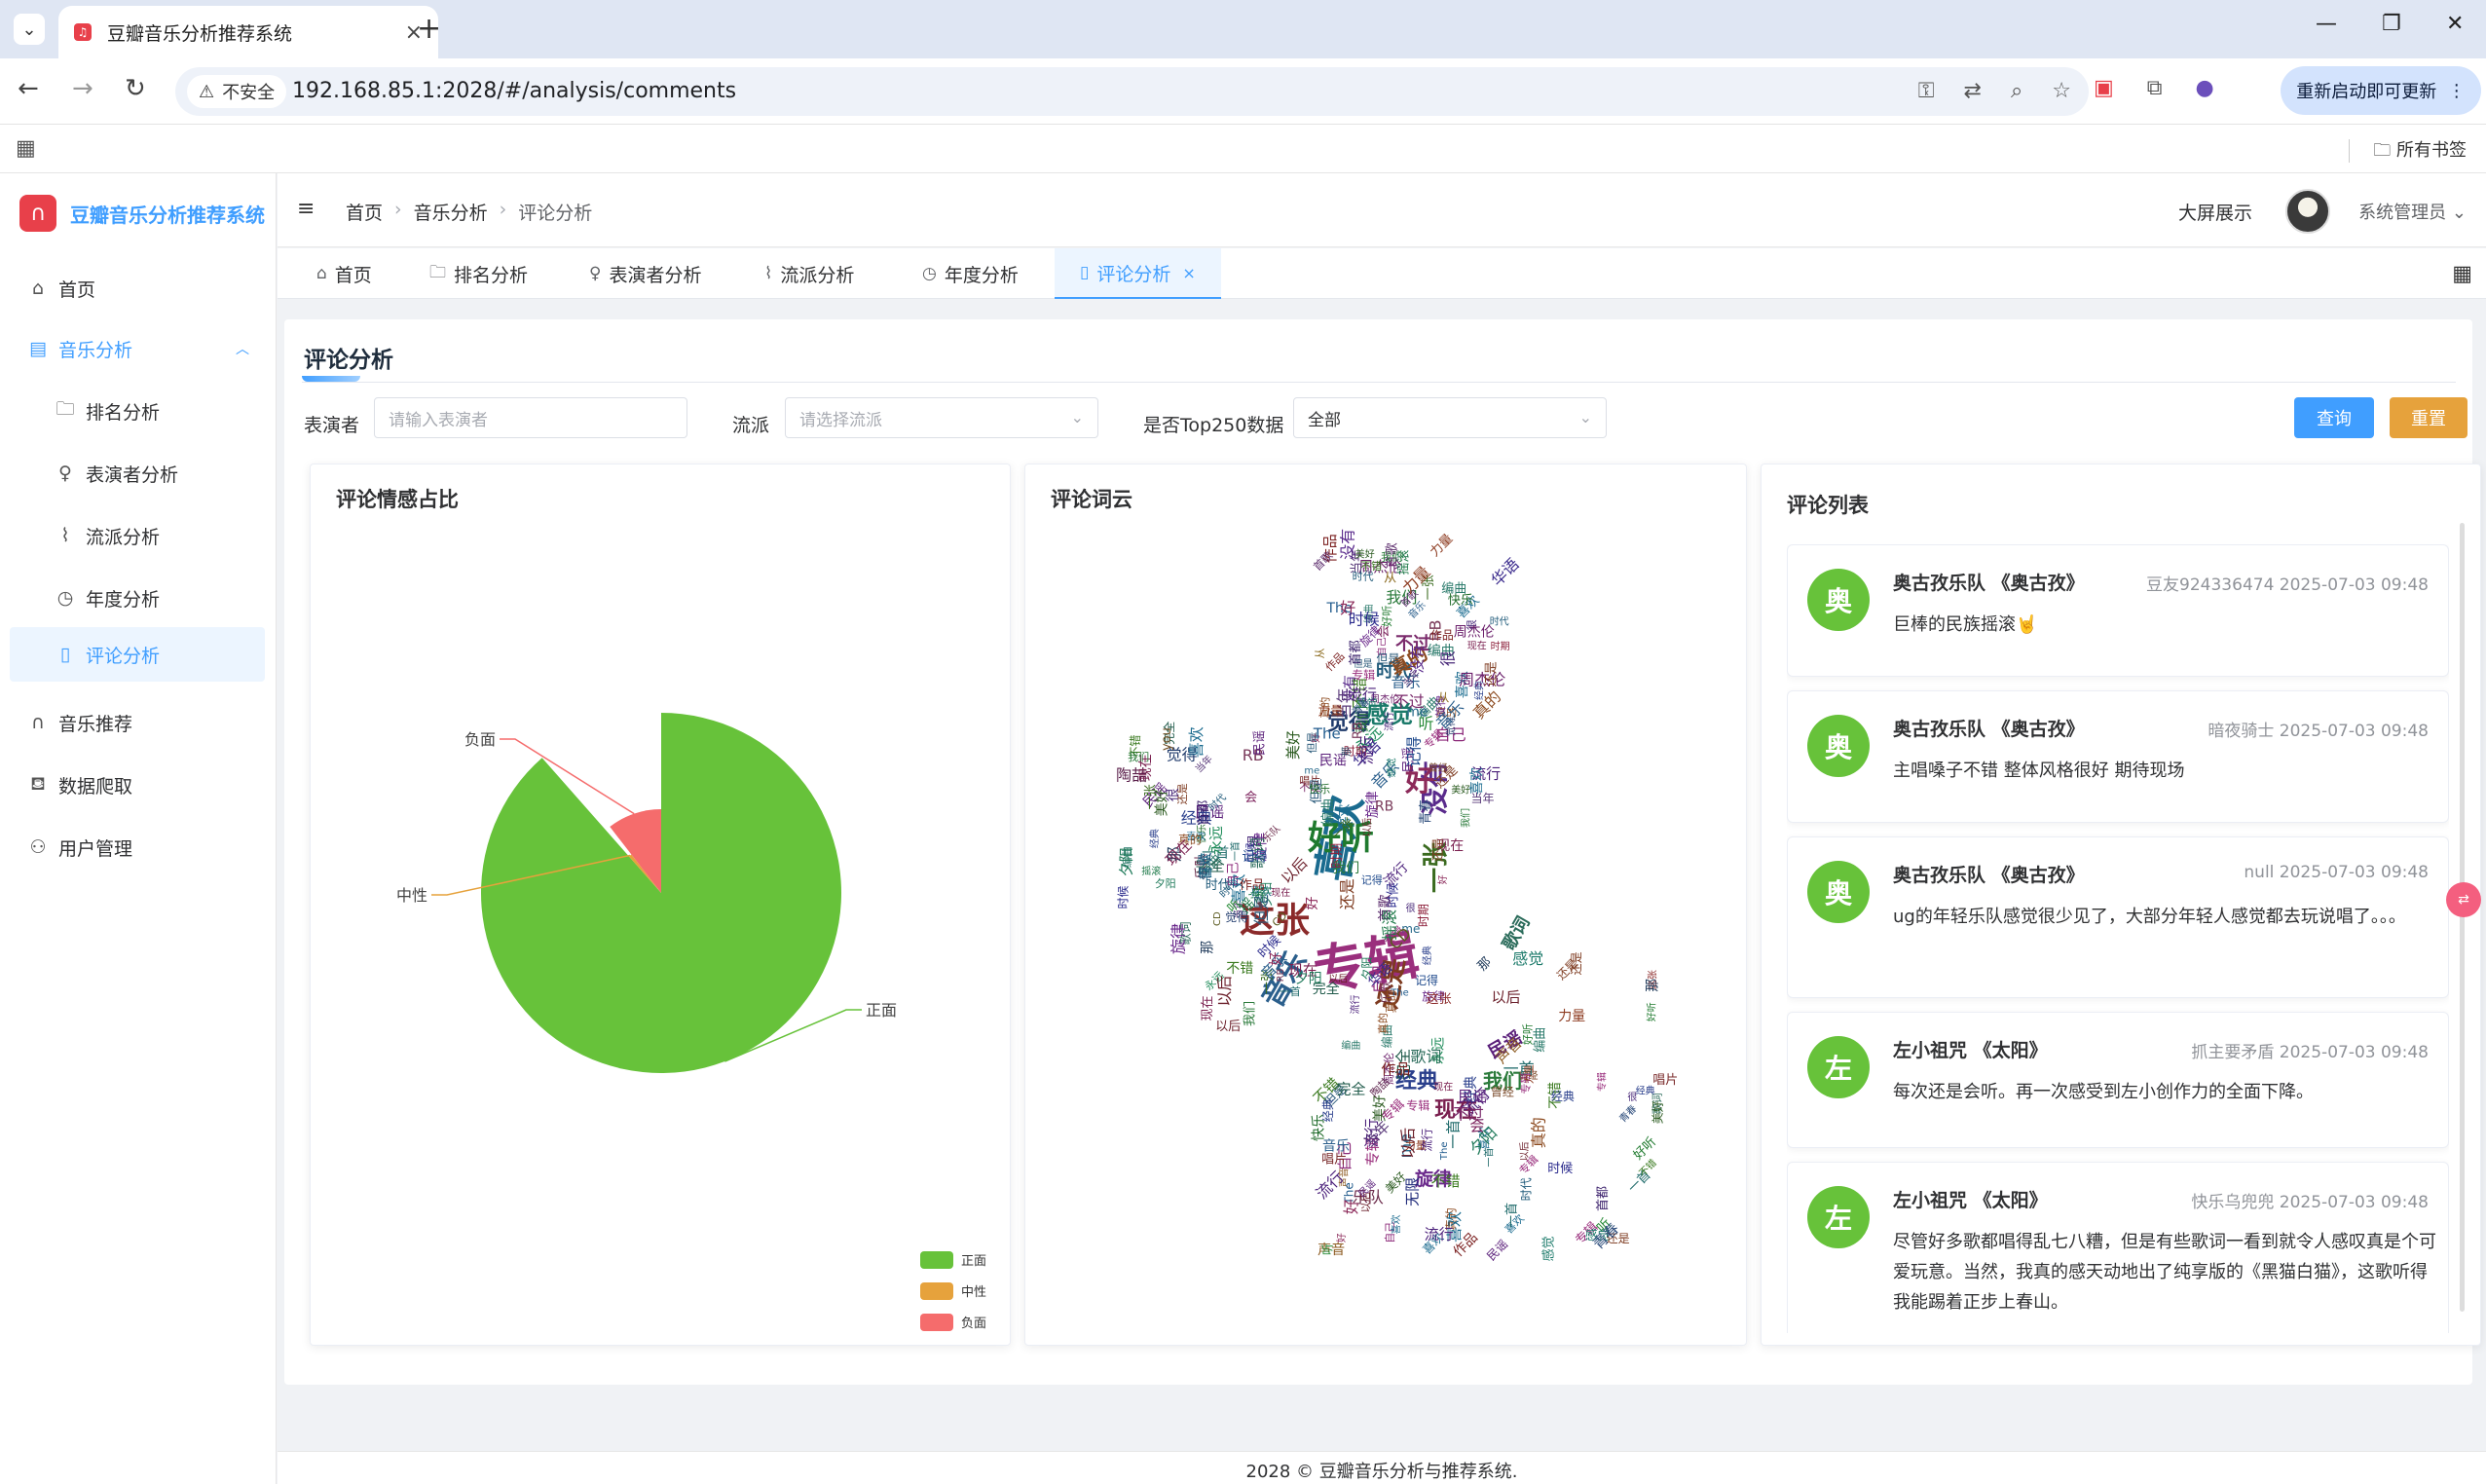 The width and height of the screenshot is (2486, 1484). Describe the element at coordinates (941, 417) in the screenshot. I see `genre-select: 请选择流派 ⌄` at that location.